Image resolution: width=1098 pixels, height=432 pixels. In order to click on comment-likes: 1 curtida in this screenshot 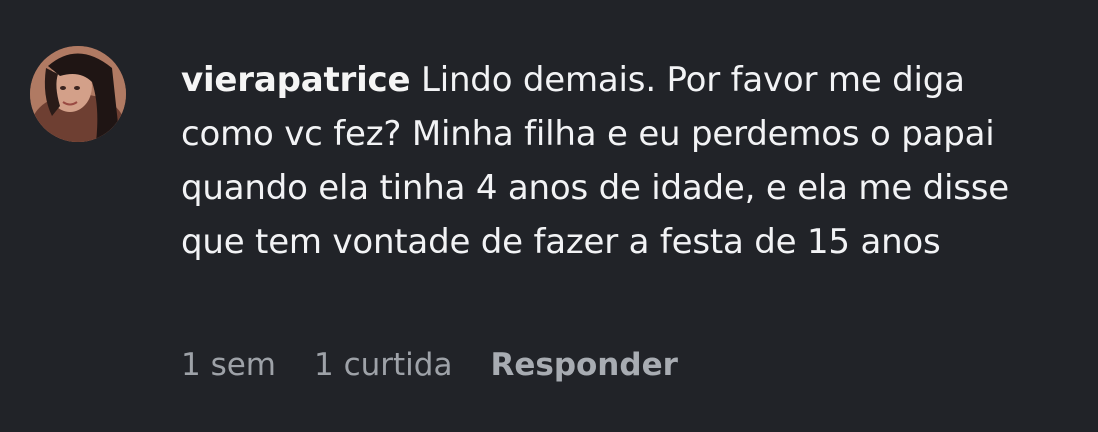, I will do `click(383, 365)`.